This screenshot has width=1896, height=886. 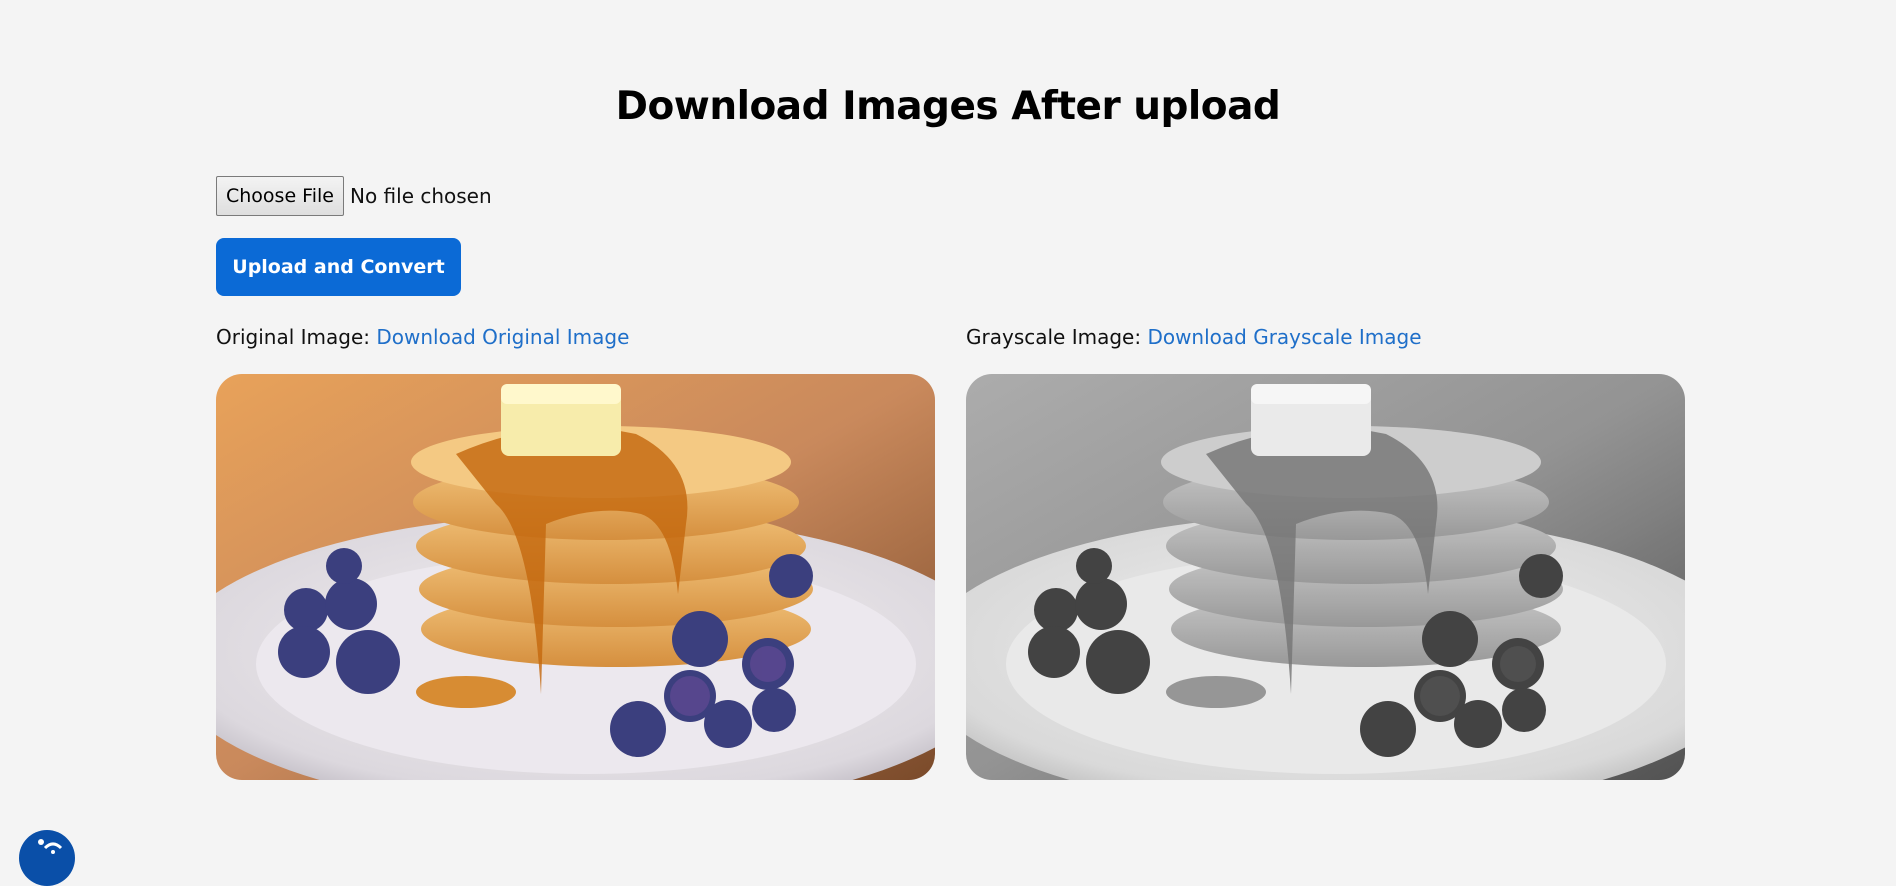 I want to click on accessibility-icon, so click(x=47, y=858).